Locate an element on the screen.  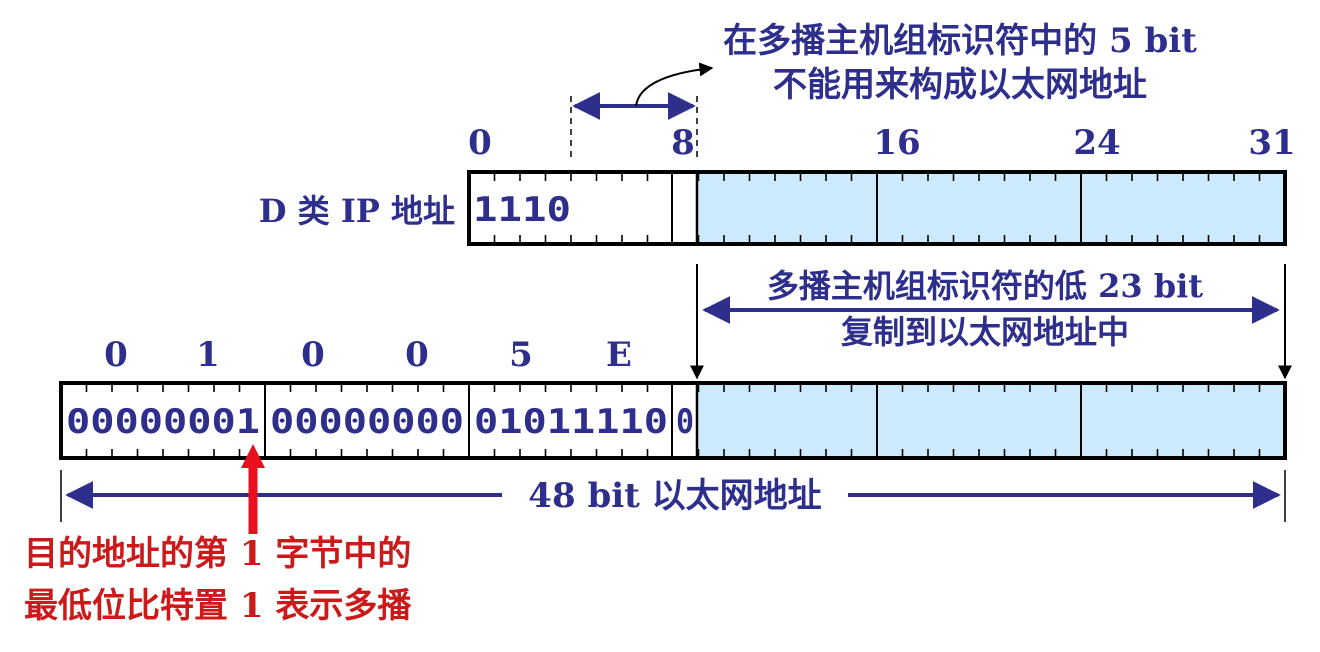
copy-bits-text-line1: 多播主机组标识符的低 23 bit is located at coordinates (985, 286).